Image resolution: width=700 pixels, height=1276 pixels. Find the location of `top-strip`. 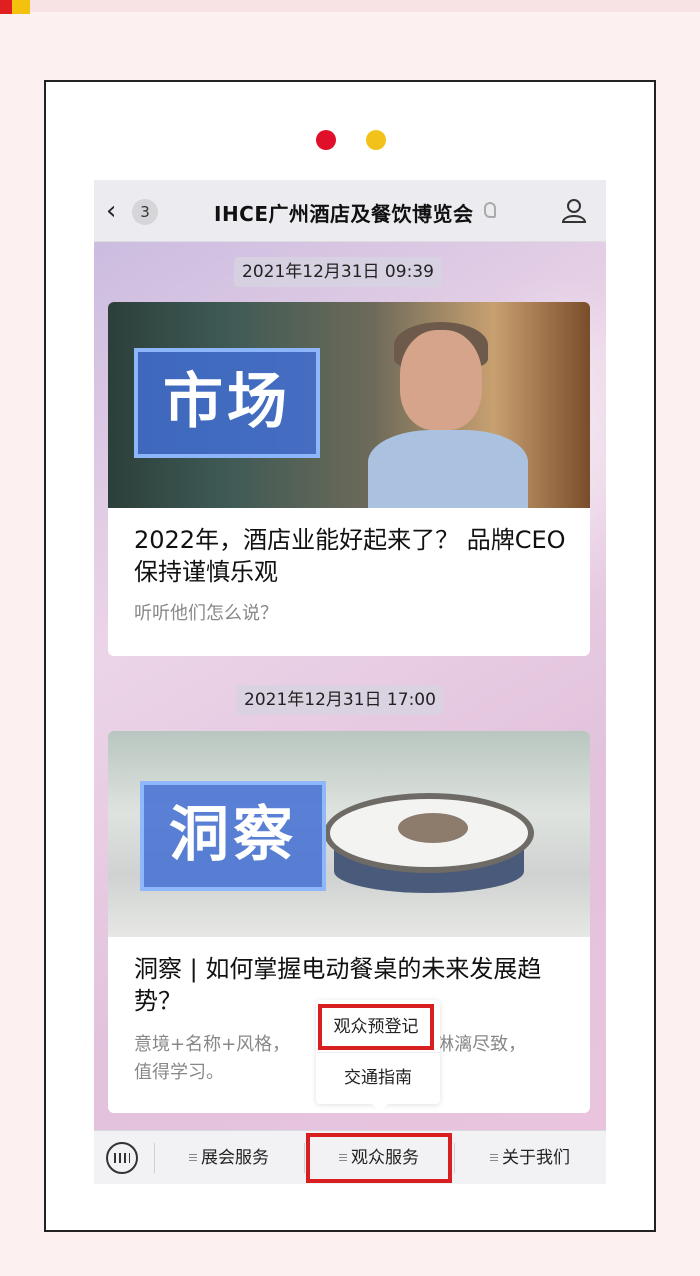

top-strip is located at coordinates (350, 6).